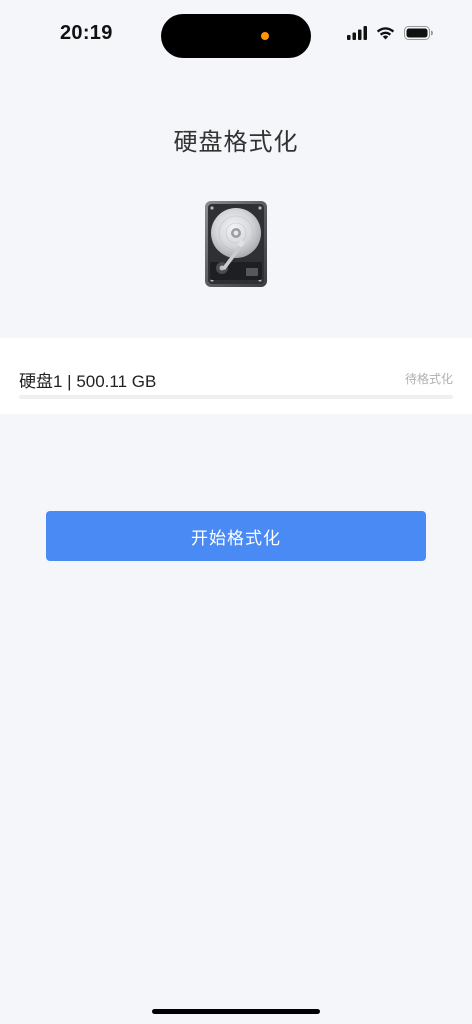 The height and width of the screenshot is (1024, 472). Describe the element at coordinates (88, 381) in the screenshot. I see `disk-name-label: 硬盘1 | 500.11 GB` at that location.